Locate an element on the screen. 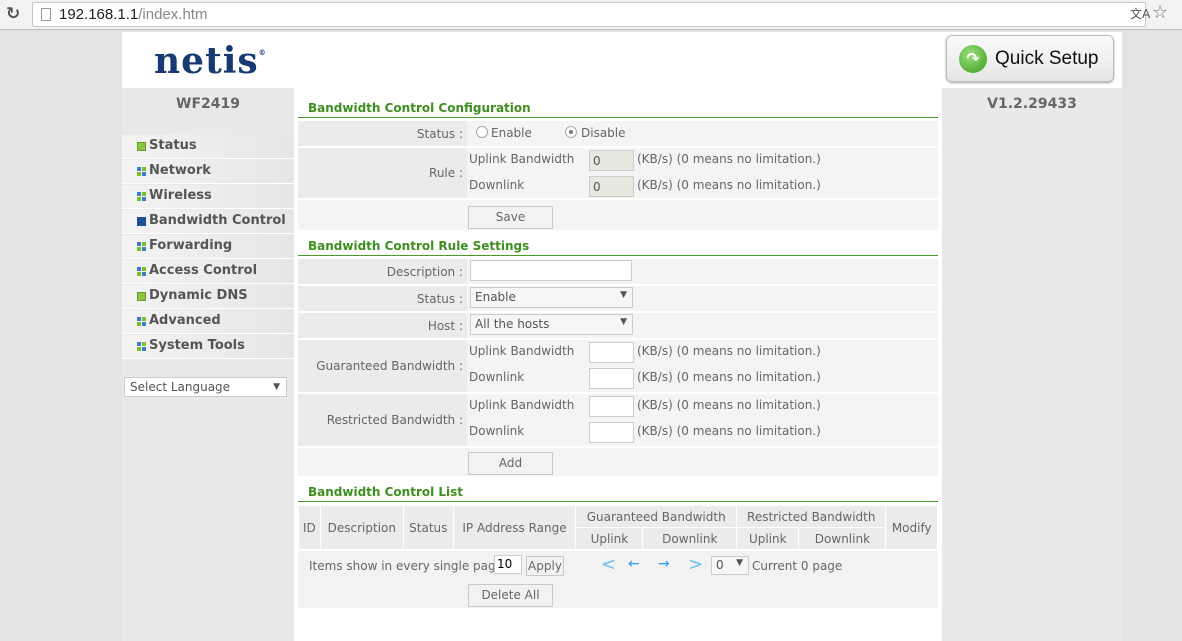  browser-toolbar: ↻ 192.168.1.1/index.htm 文A ☆ is located at coordinates (591, 15).